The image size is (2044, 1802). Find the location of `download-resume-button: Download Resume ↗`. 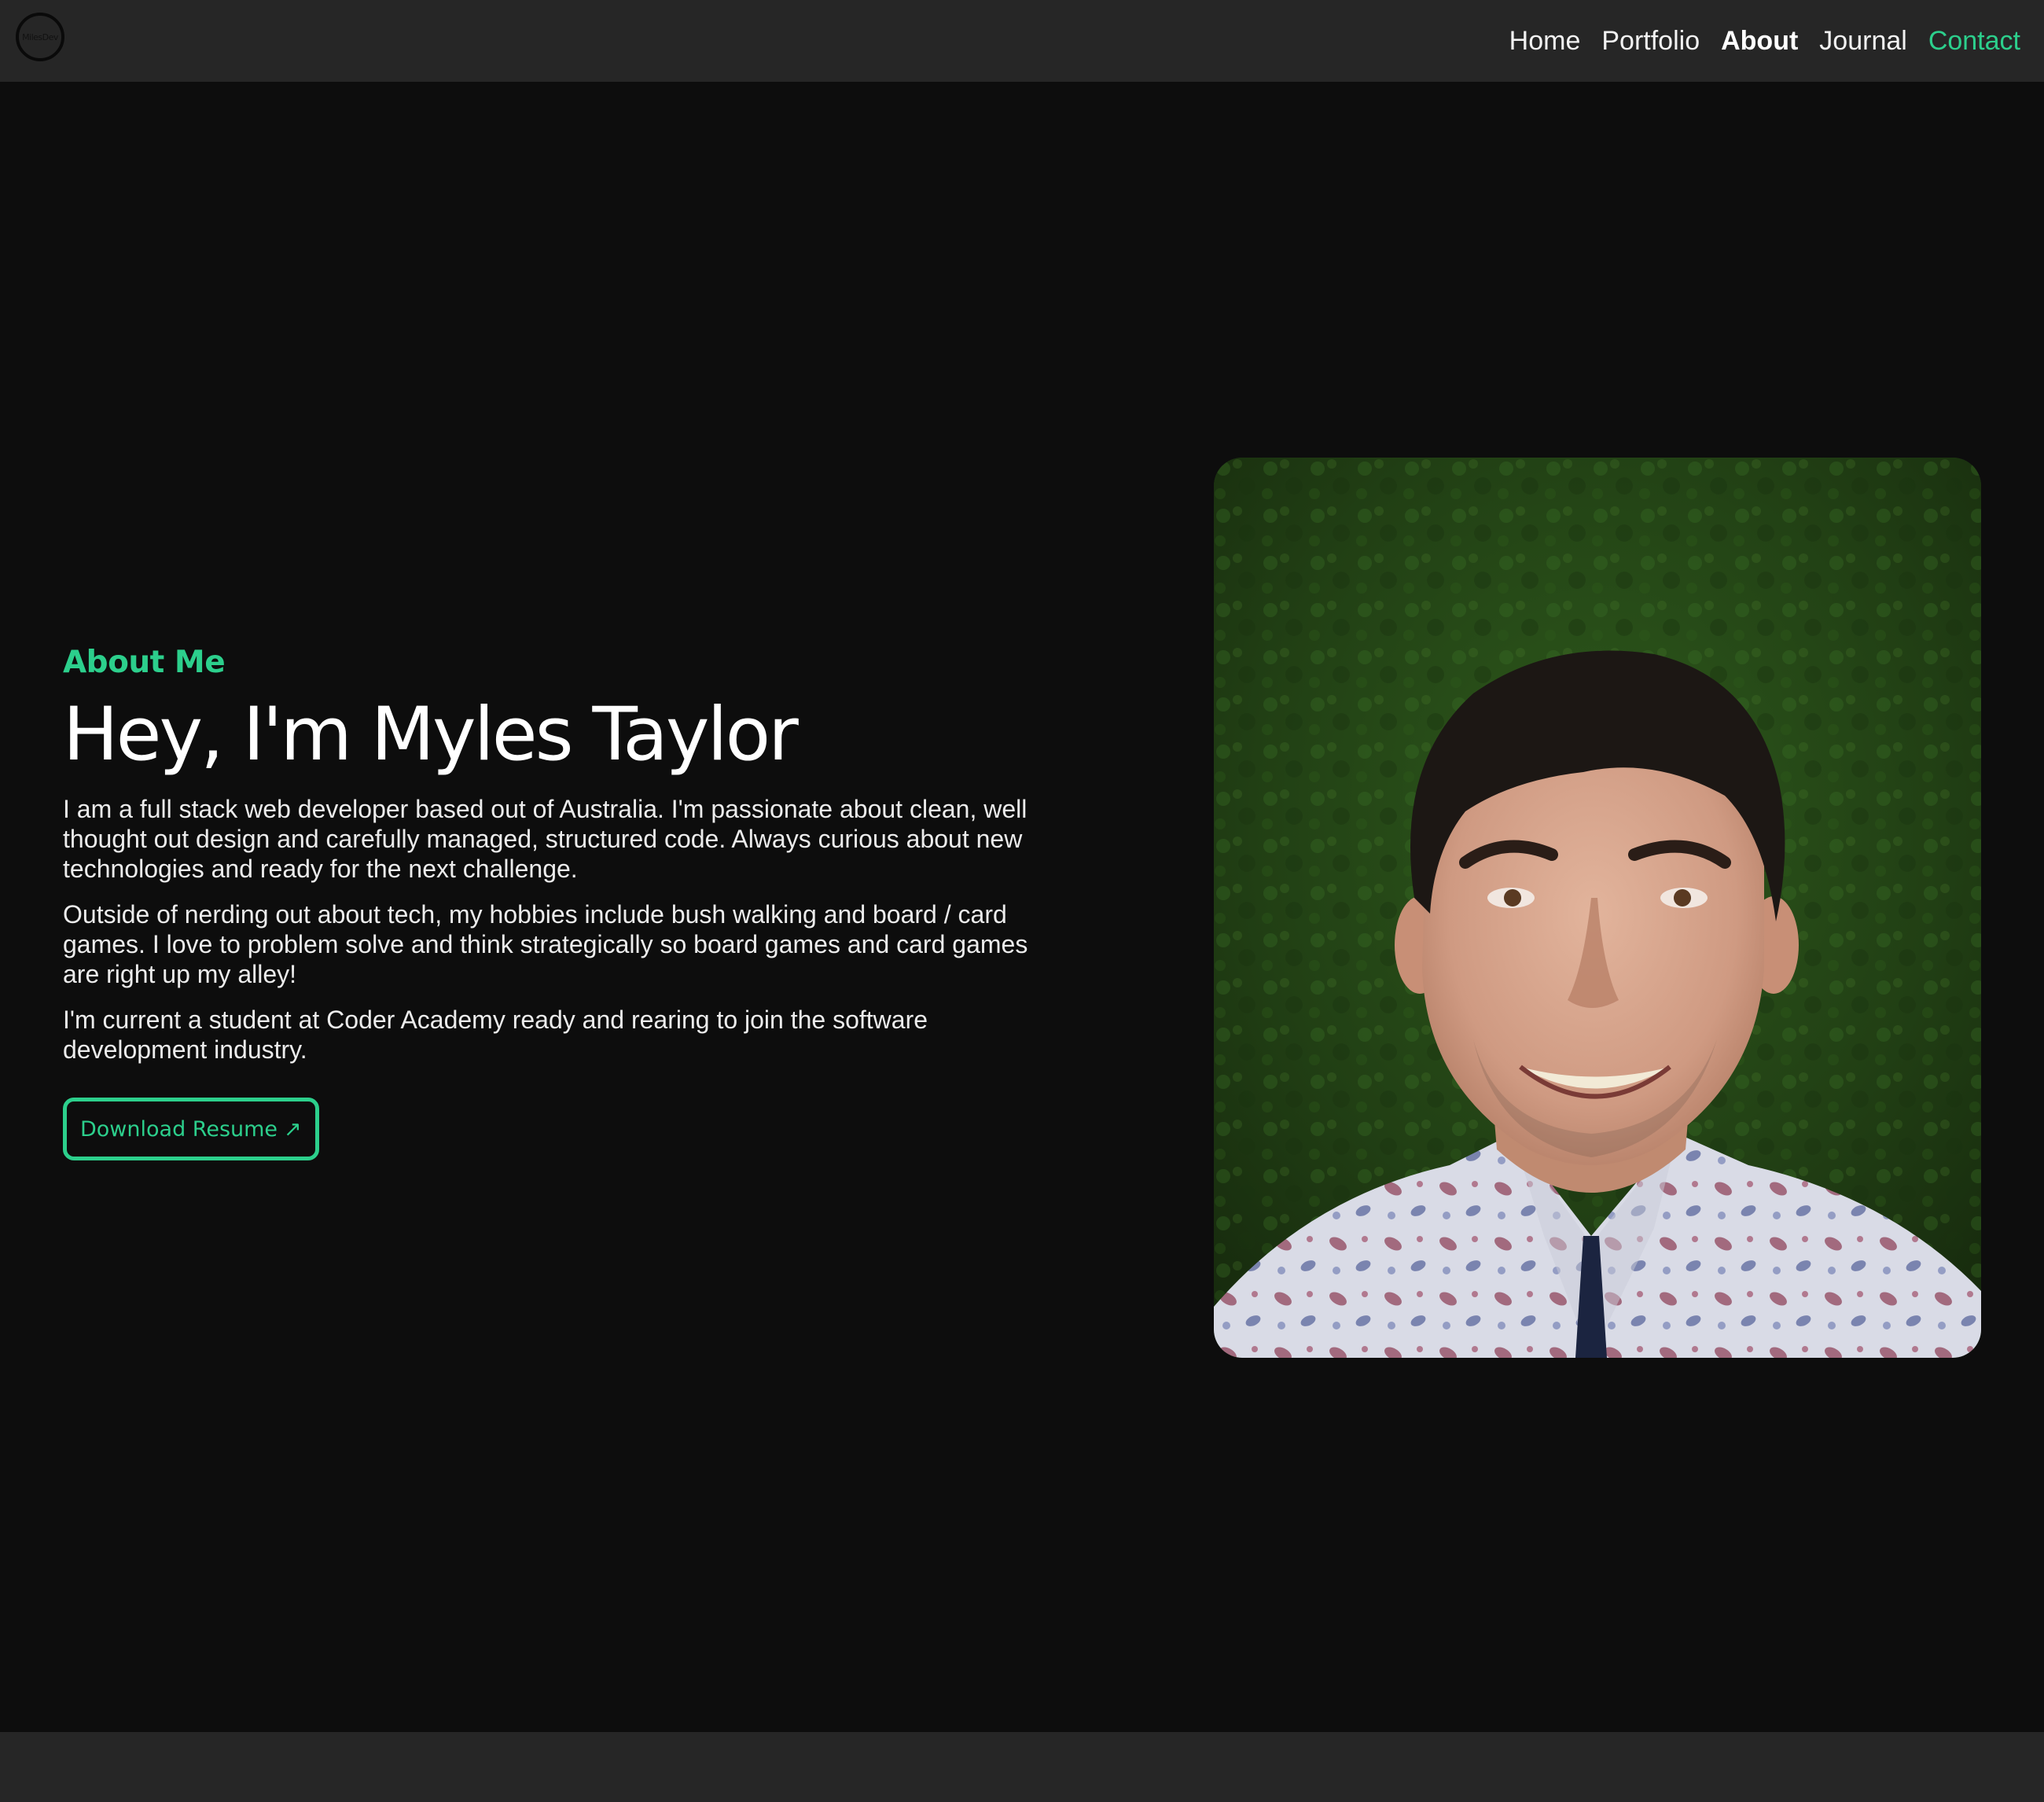

download-resume-button: Download Resume ↗ is located at coordinates (191, 1130).